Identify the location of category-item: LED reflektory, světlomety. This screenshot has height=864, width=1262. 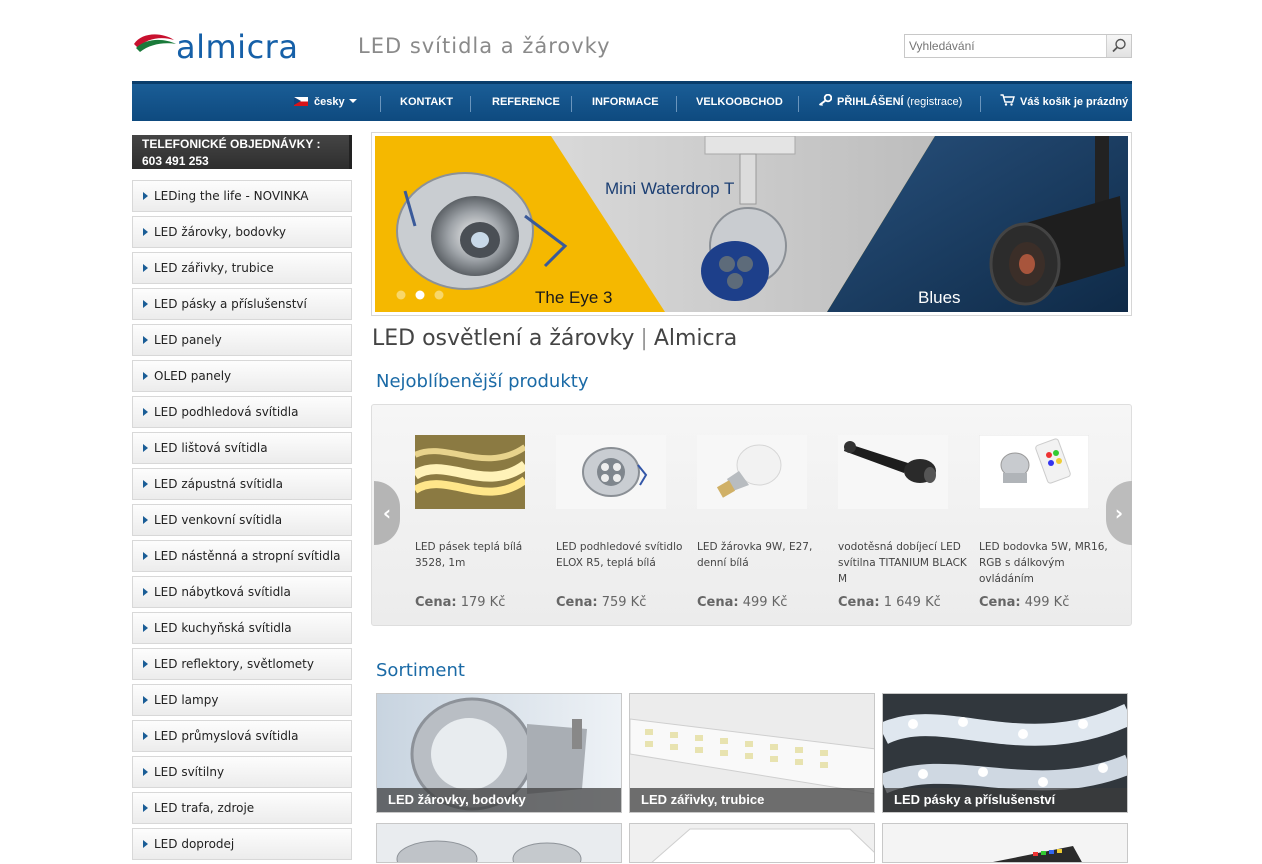
(242, 664).